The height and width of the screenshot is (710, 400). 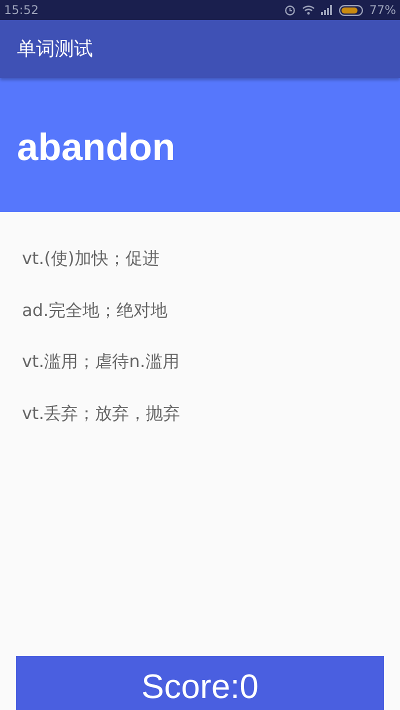 What do you see at coordinates (101, 413) in the screenshot?
I see `answer-option: vt.丢弃；放弃，抛弃` at bounding box center [101, 413].